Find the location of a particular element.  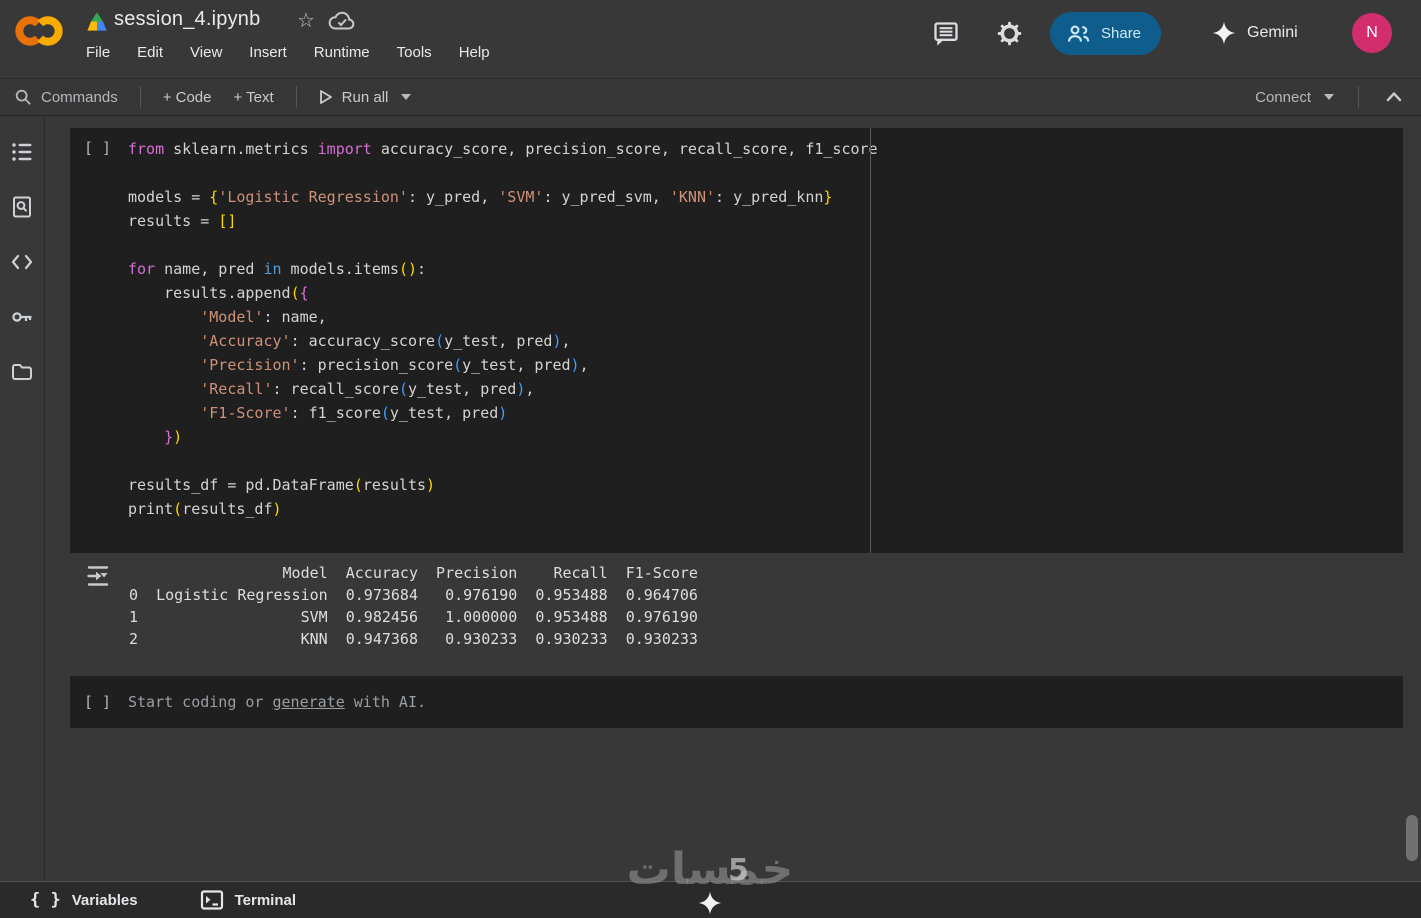

search-icon is located at coordinates (23, 97).